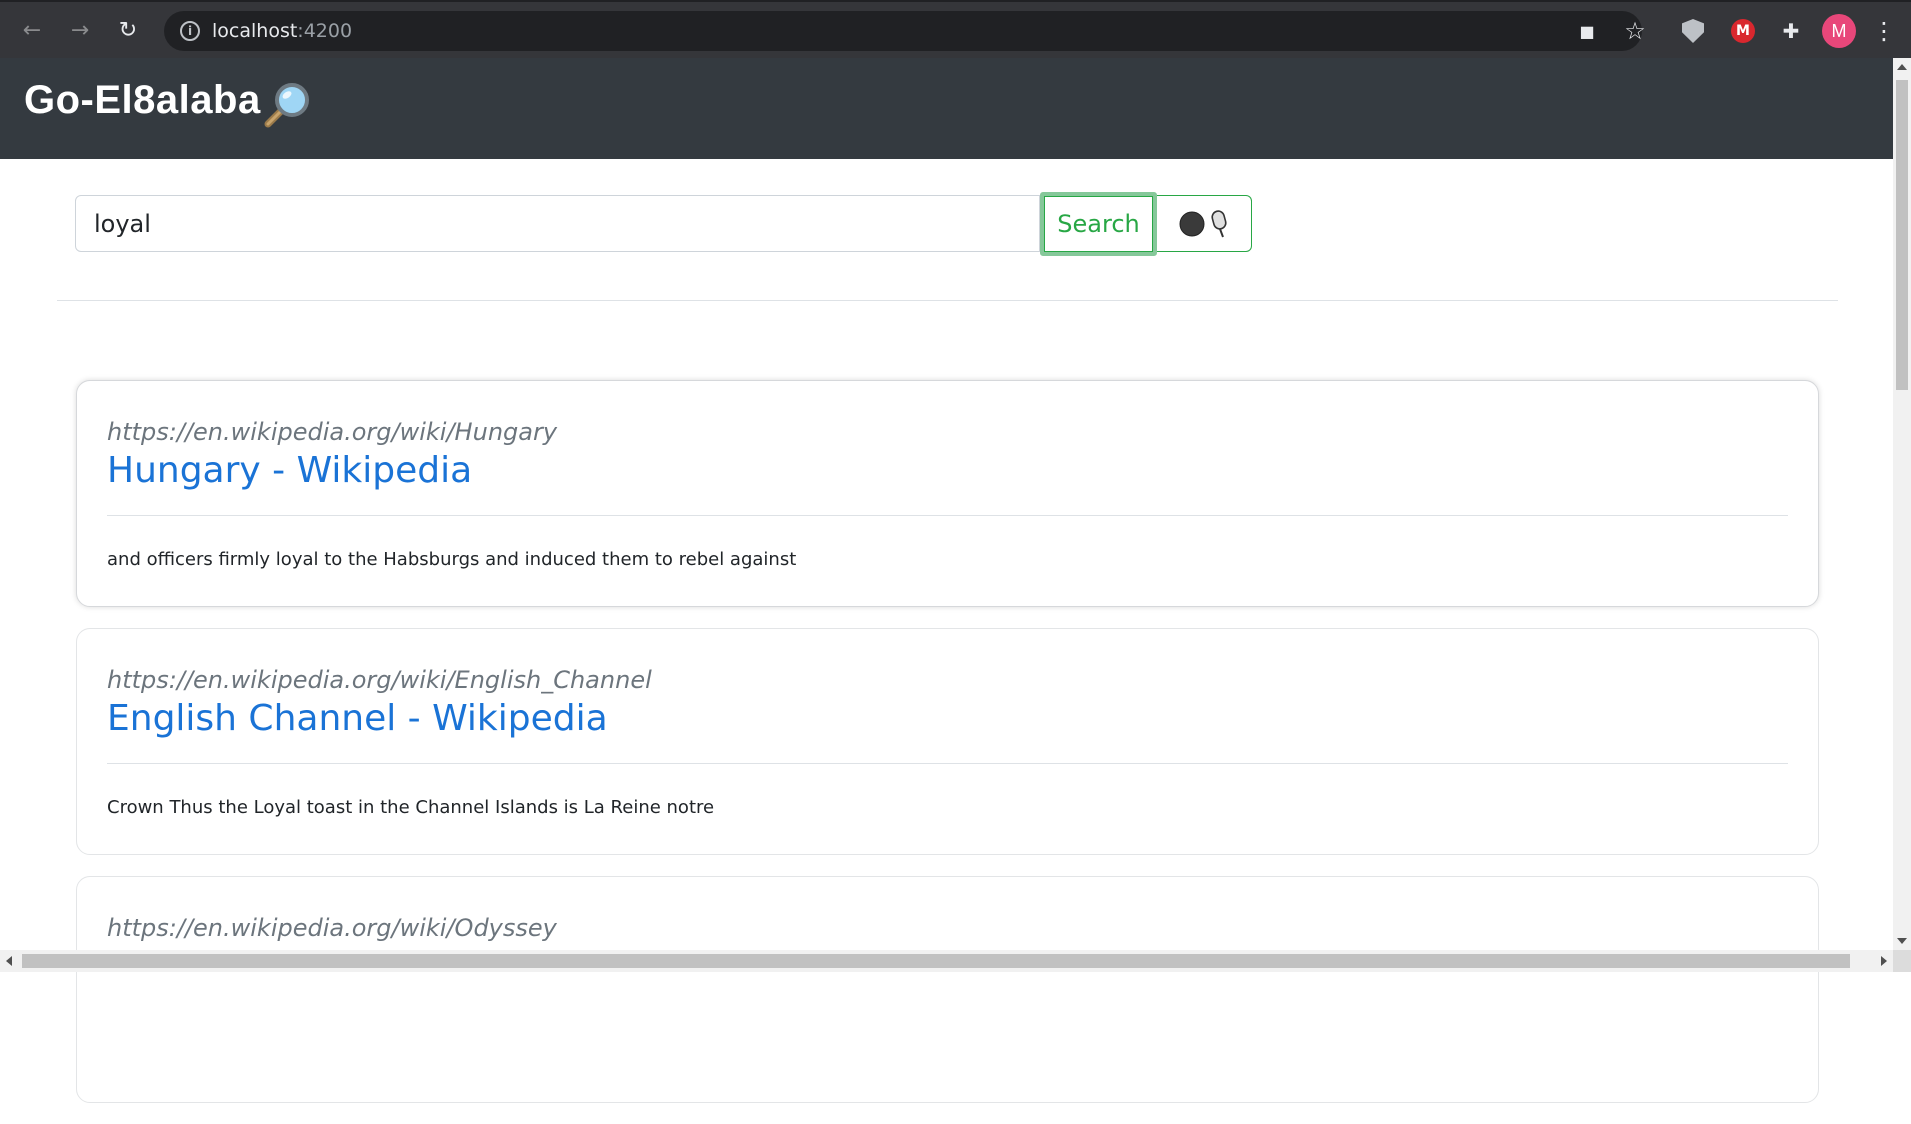  I want to click on horizontal-scroll-thumb, so click(936, 961).